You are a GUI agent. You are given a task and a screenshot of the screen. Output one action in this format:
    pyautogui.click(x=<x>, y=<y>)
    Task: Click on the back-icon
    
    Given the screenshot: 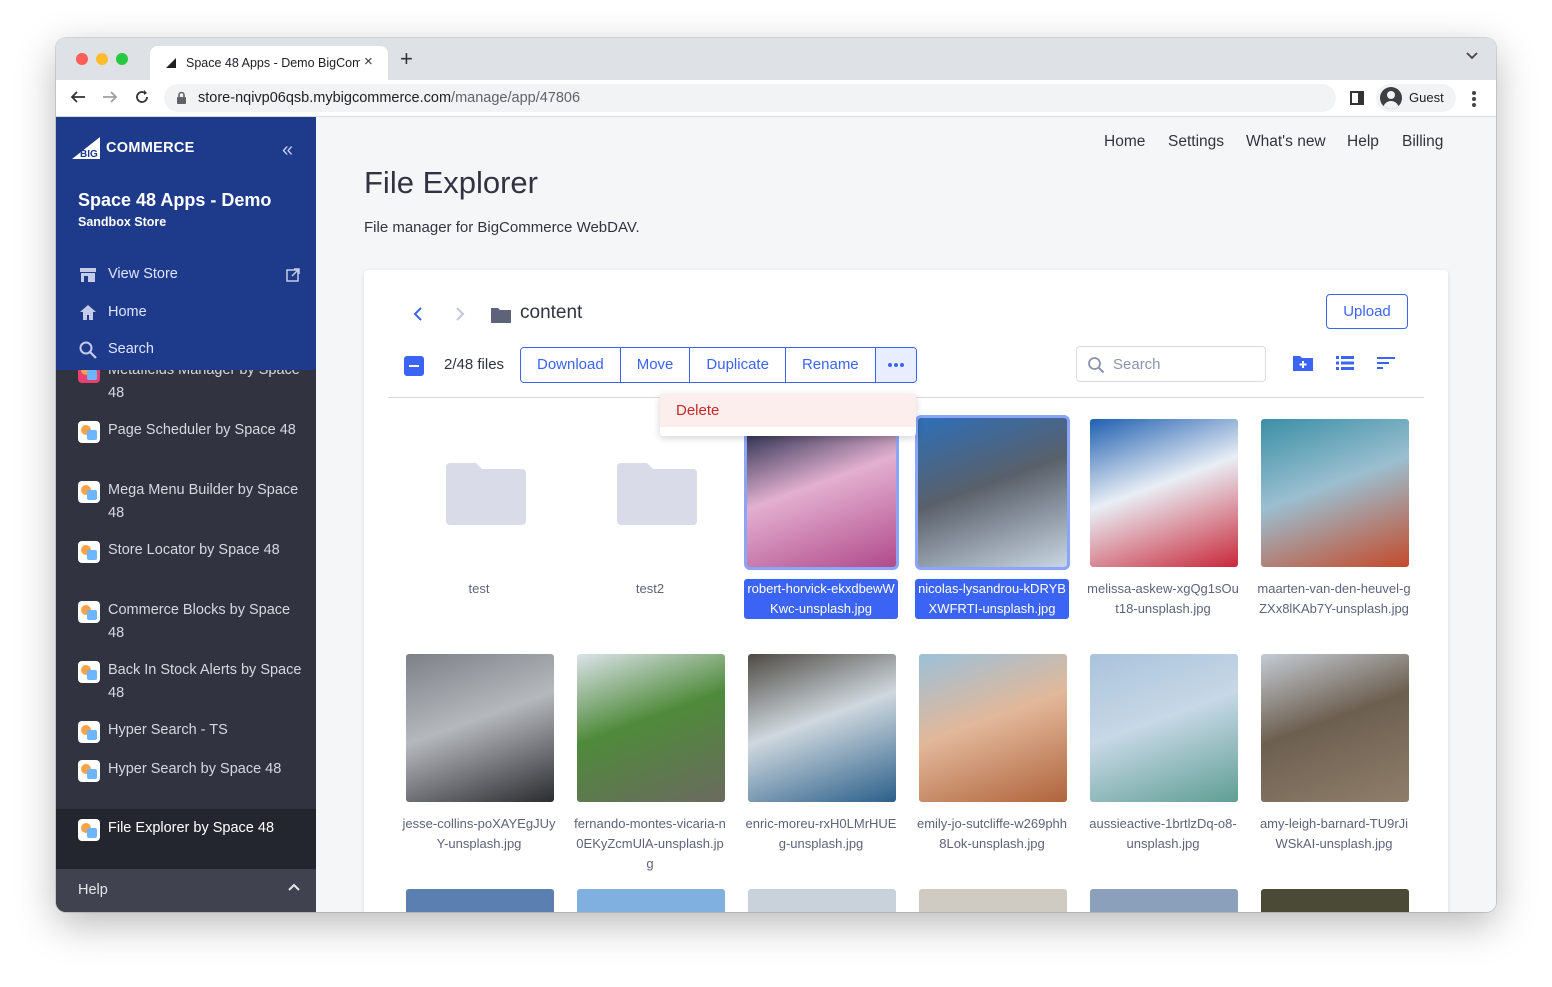 What is the action you would take?
    pyautogui.click(x=78, y=97)
    